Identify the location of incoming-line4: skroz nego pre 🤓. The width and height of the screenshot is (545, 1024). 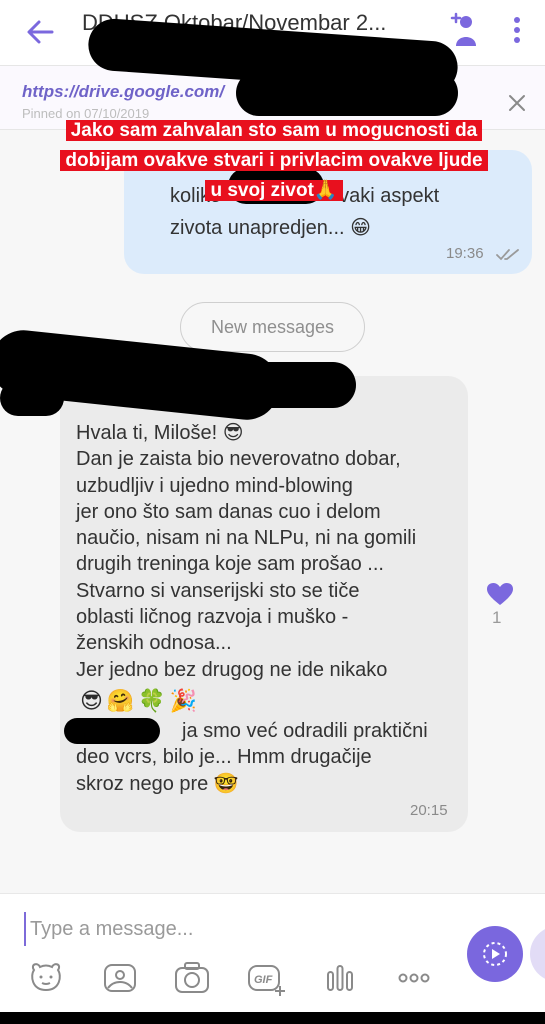
(157, 783).